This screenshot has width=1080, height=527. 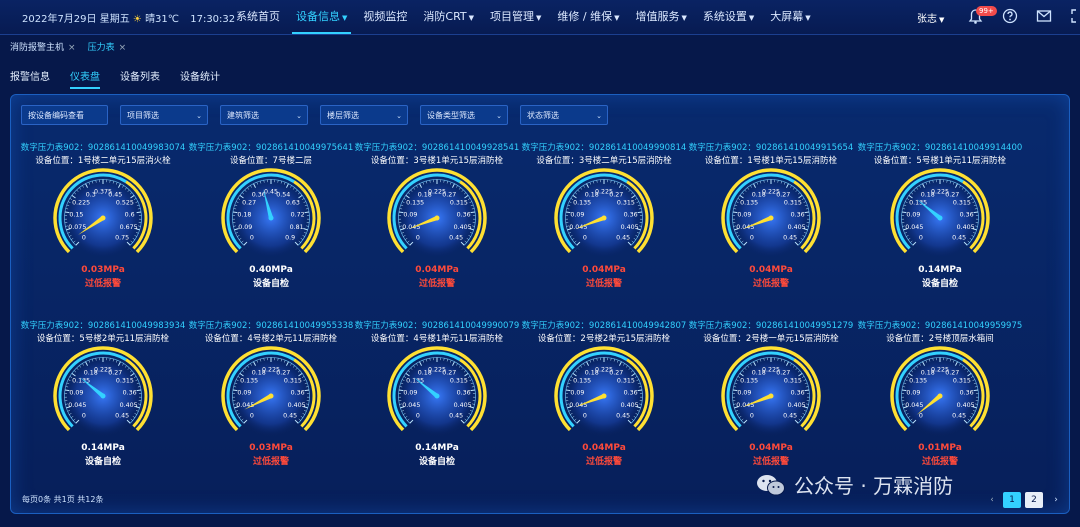 What do you see at coordinates (436, 462) in the screenshot?
I see `gauge-status: 设备自检` at bounding box center [436, 462].